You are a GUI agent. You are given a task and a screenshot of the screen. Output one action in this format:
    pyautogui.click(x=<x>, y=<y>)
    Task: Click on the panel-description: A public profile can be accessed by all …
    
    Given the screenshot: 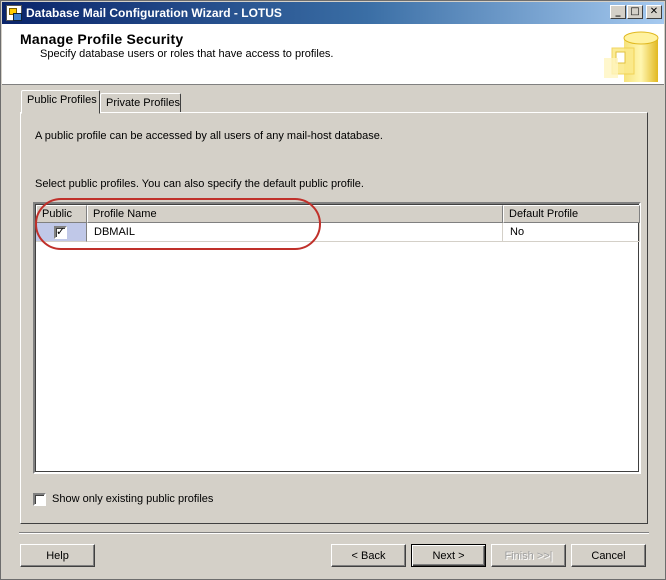 What is the action you would take?
    pyautogui.click(x=209, y=136)
    